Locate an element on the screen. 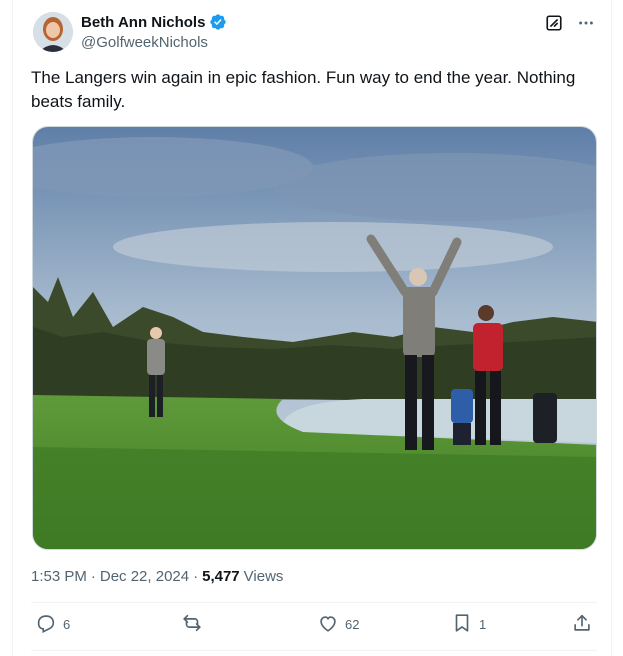 The height and width of the screenshot is (656, 623). verified-badge-icon is located at coordinates (218, 22).